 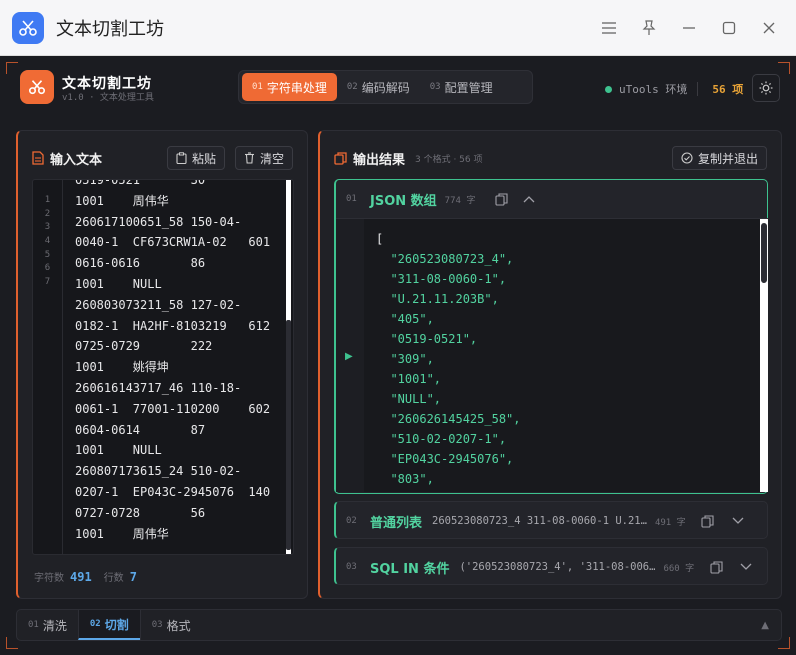 What do you see at coordinates (416, 399) in the screenshot?
I see `json-item: "NULL",` at bounding box center [416, 399].